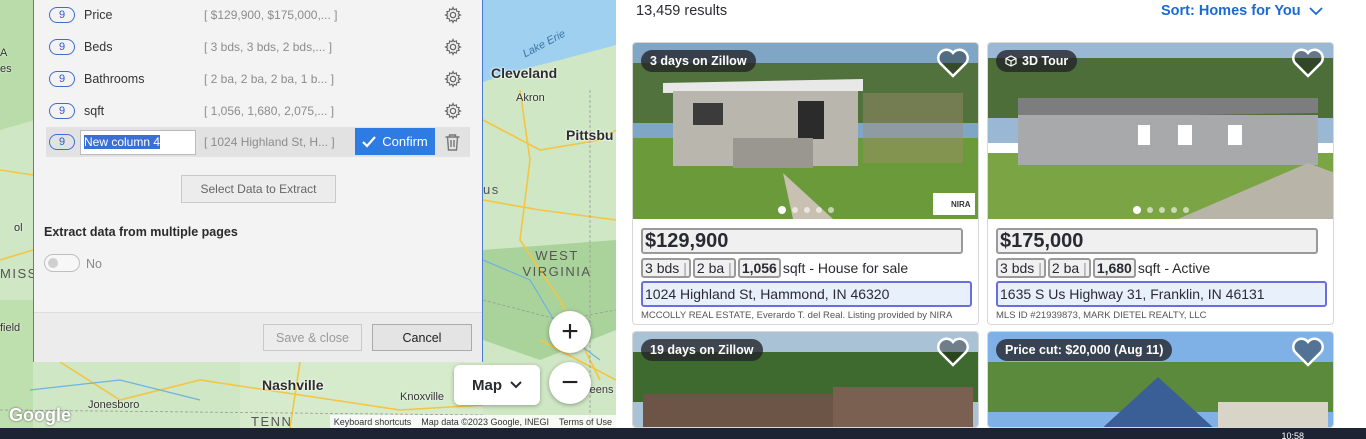  What do you see at coordinates (702, 350) in the screenshot?
I see `listing-tag-label: 19 days on Zillow` at bounding box center [702, 350].